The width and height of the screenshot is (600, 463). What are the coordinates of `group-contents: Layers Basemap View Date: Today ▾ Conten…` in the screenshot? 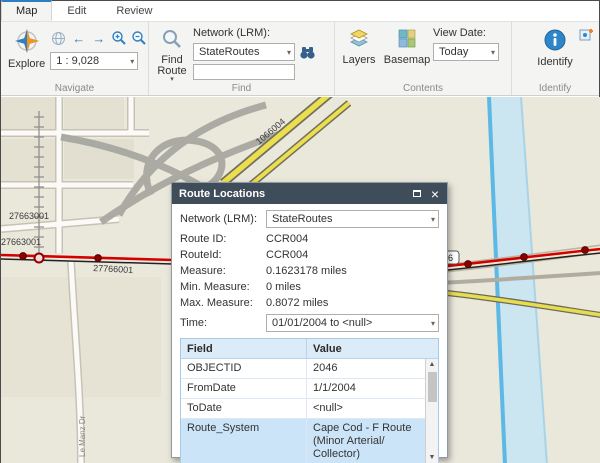 It's located at (423, 58).